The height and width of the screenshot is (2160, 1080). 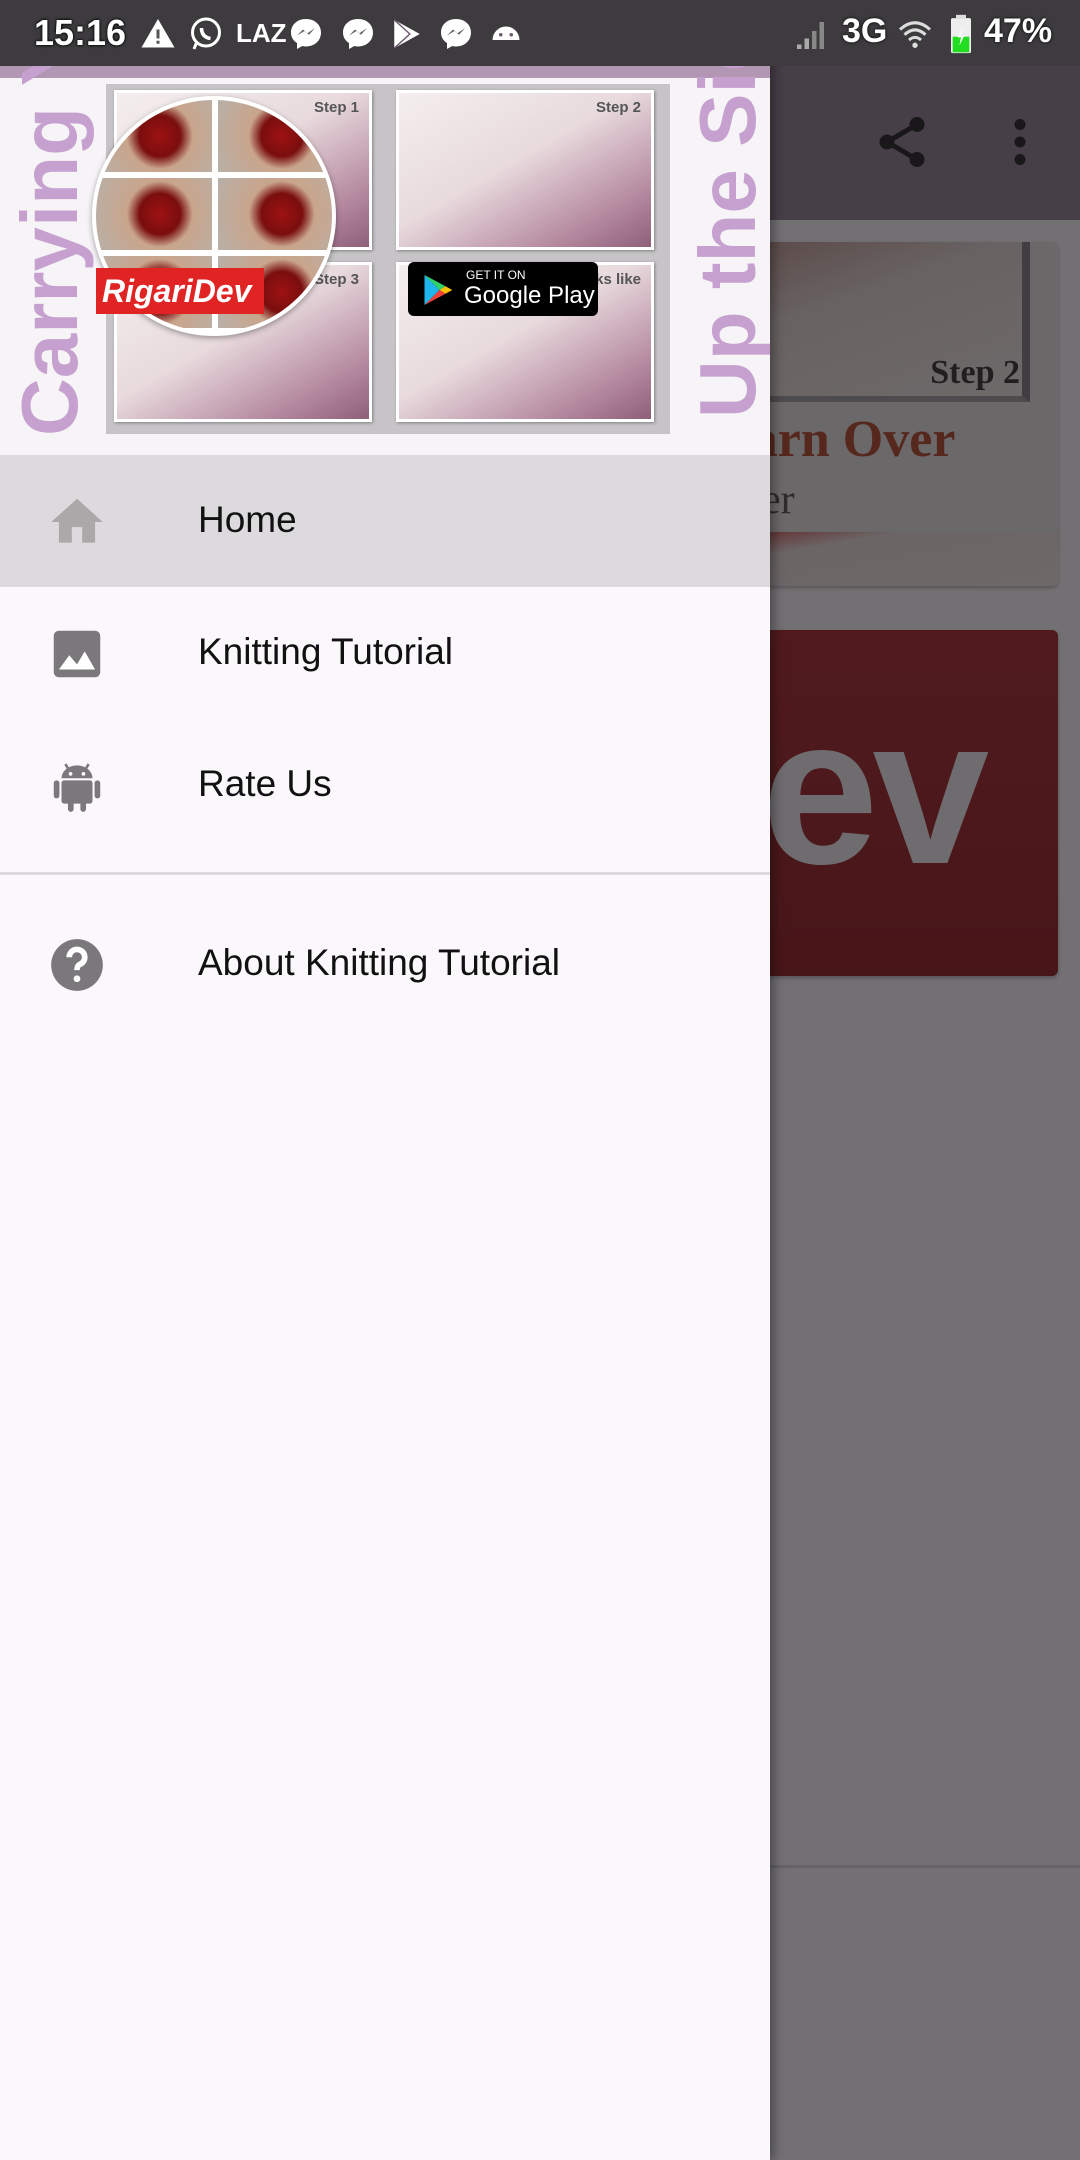 What do you see at coordinates (618, 107) in the screenshot?
I see `step-label: Step 2` at bounding box center [618, 107].